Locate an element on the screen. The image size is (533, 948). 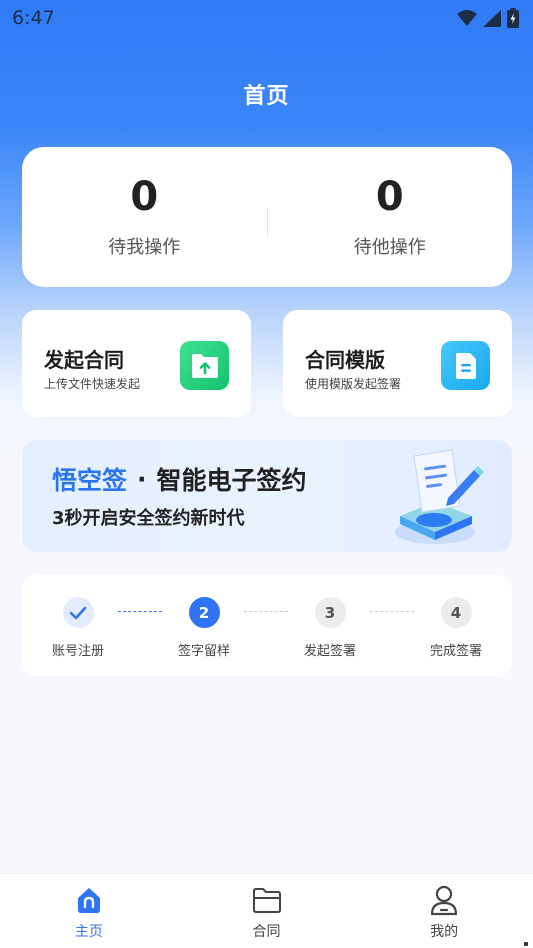
bottom-tab-bar: 主页 合同 我的 is located at coordinates (266, 910).